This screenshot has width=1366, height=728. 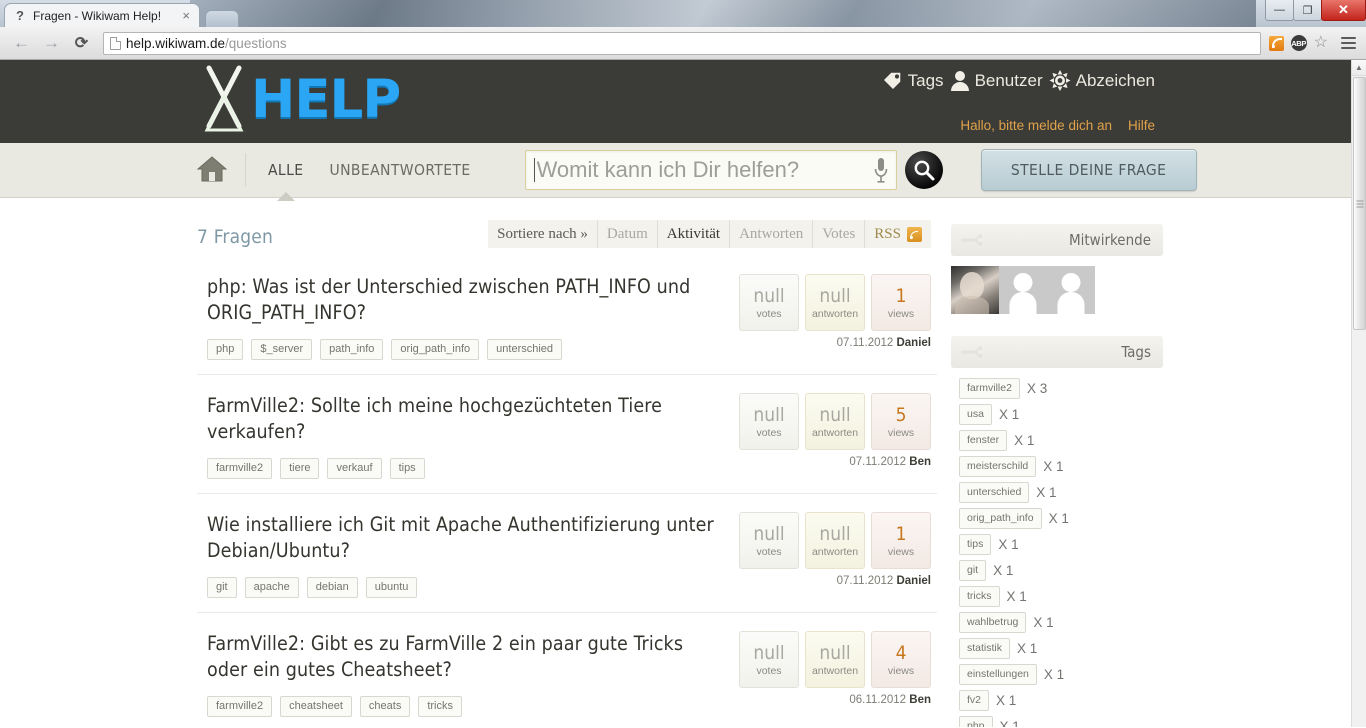 I want to click on question-tag: tiere, so click(x=300, y=468).